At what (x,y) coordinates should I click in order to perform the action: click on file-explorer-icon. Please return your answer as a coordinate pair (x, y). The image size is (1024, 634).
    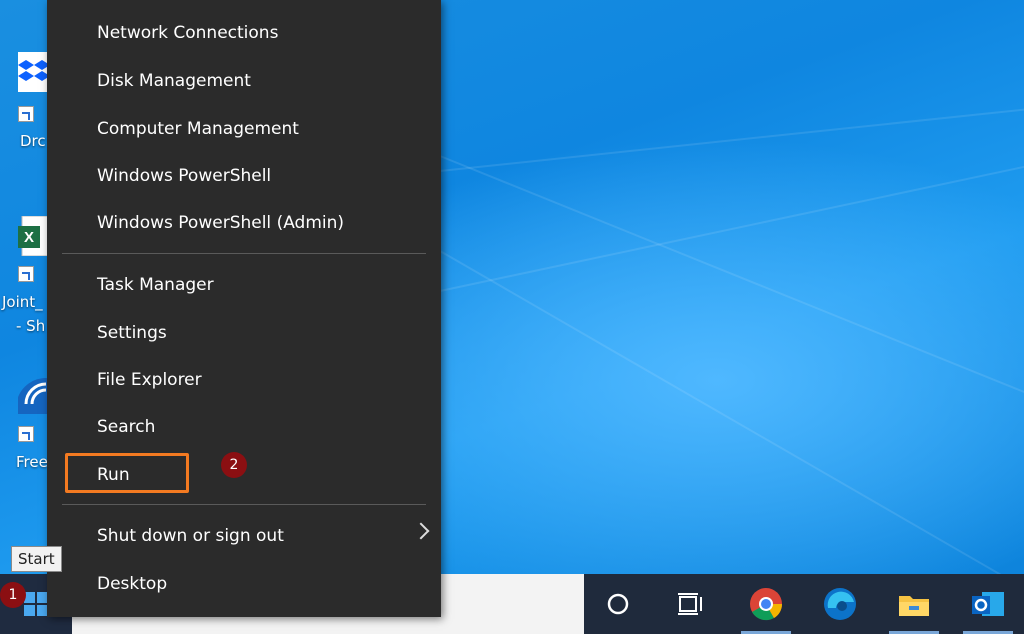
    Looking at the image, I should click on (914, 604).